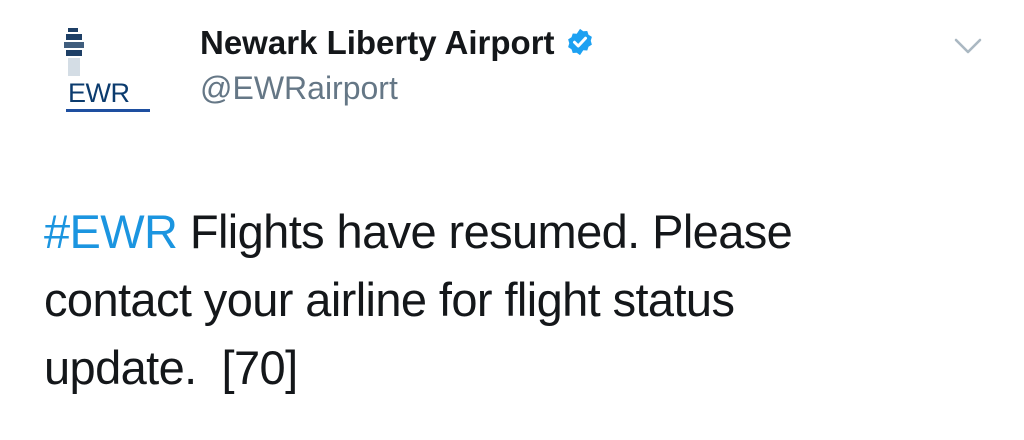 This screenshot has height=440, width=1024. Describe the element at coordinates (485, 231) in the screenshot. I see `tweet-line-1-text: Flights have resumed. Please` at that location.